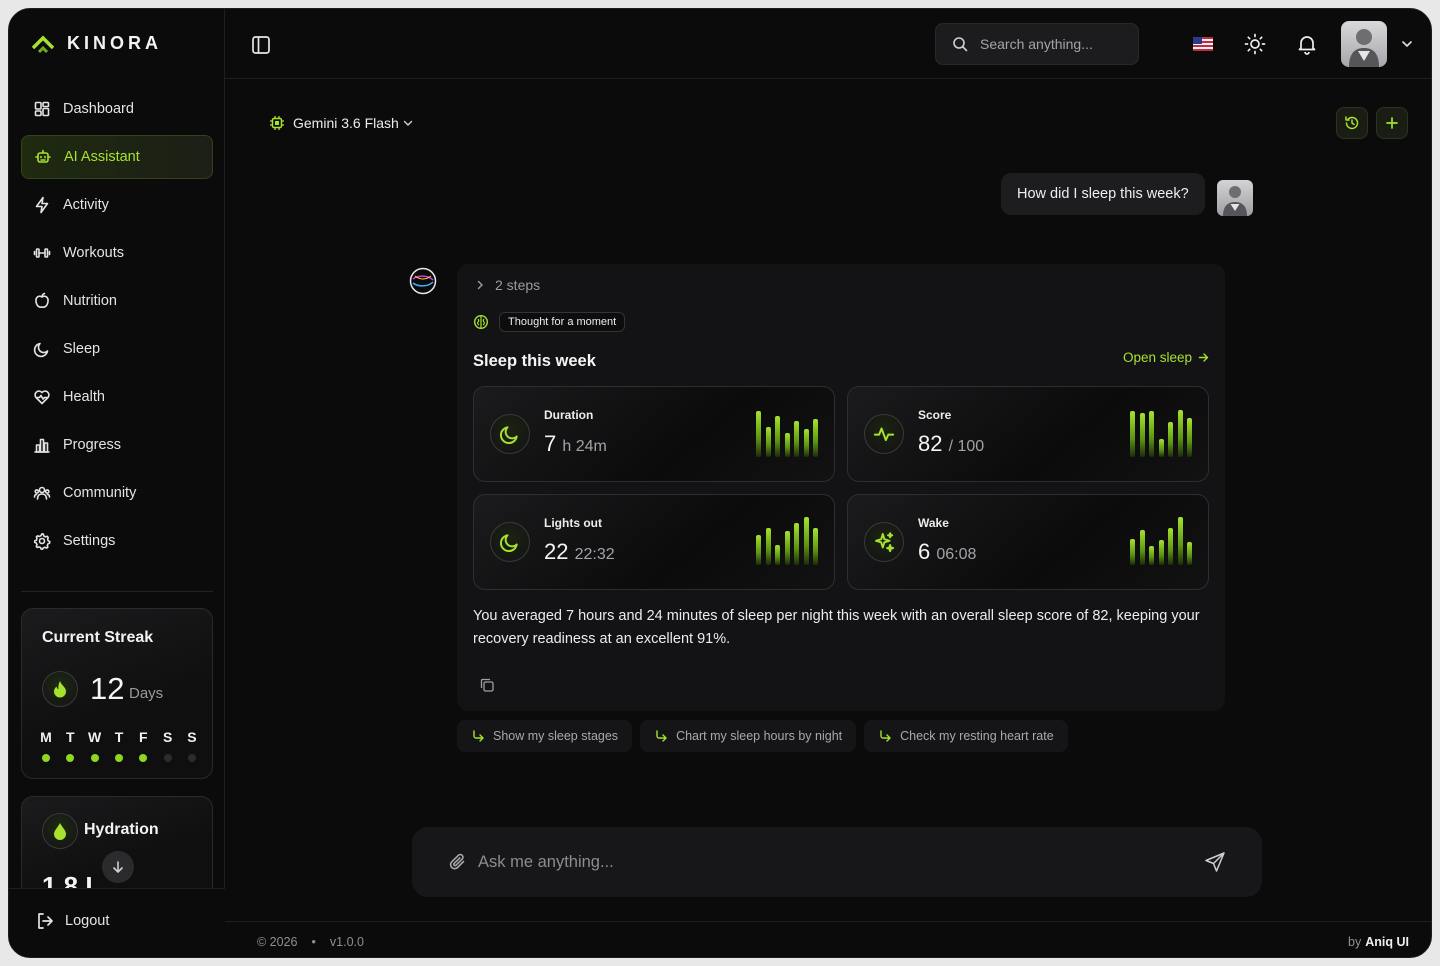 The width and height of the screenshot is (1440, 966). What do you see at coordinates (930, 443) in the screenshot?
I see `metric-main-value: 82` at bounding box center [930, 443].